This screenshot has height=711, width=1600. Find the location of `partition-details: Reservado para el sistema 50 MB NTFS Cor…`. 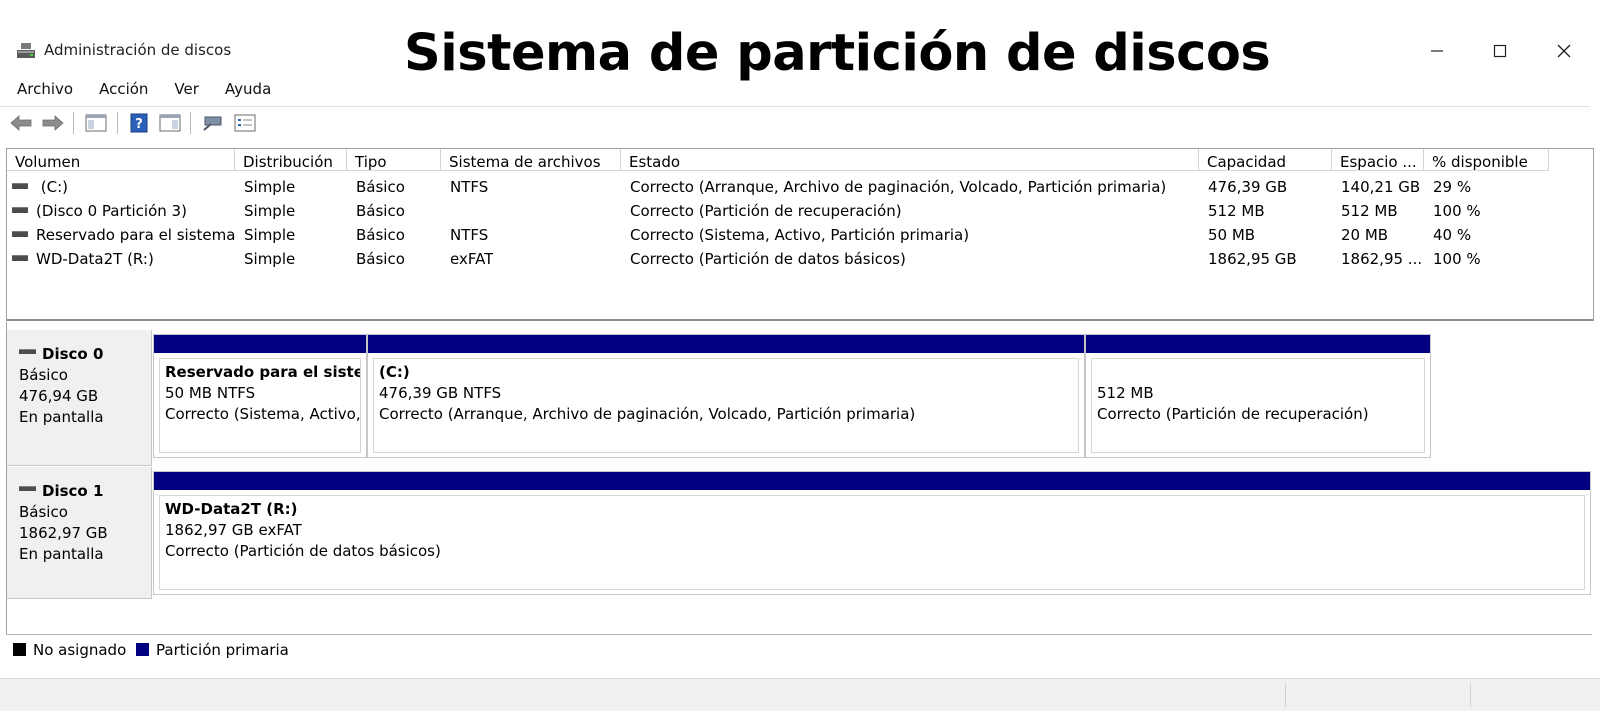

partition-details: Reservado para el sistema 50 MB NTFS Cor… is located at coordinates (260, 405).